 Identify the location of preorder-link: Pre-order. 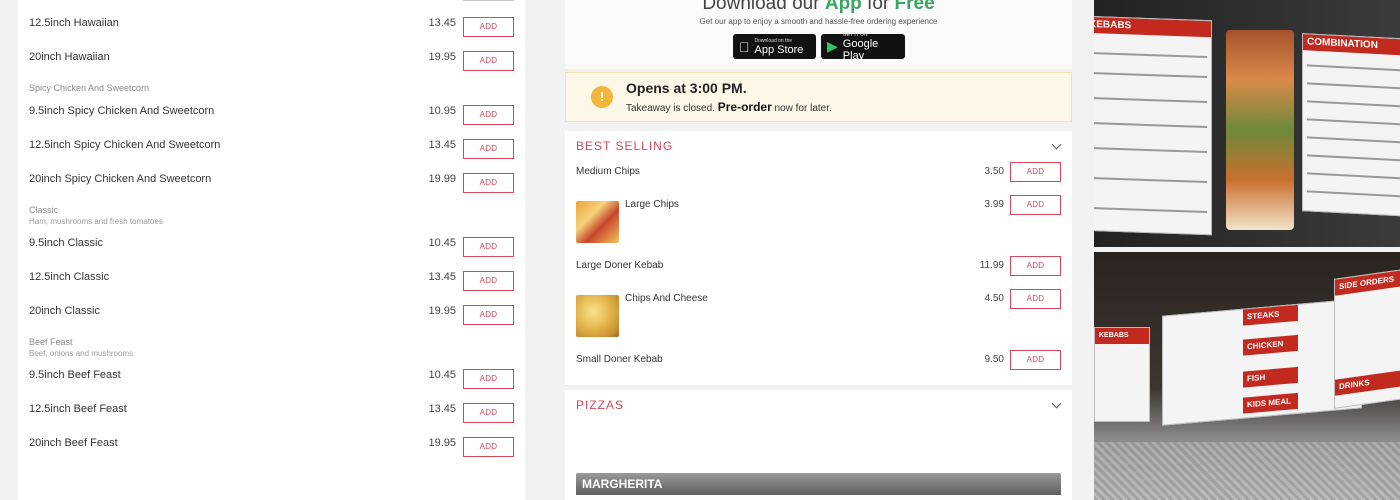
(745, 107).